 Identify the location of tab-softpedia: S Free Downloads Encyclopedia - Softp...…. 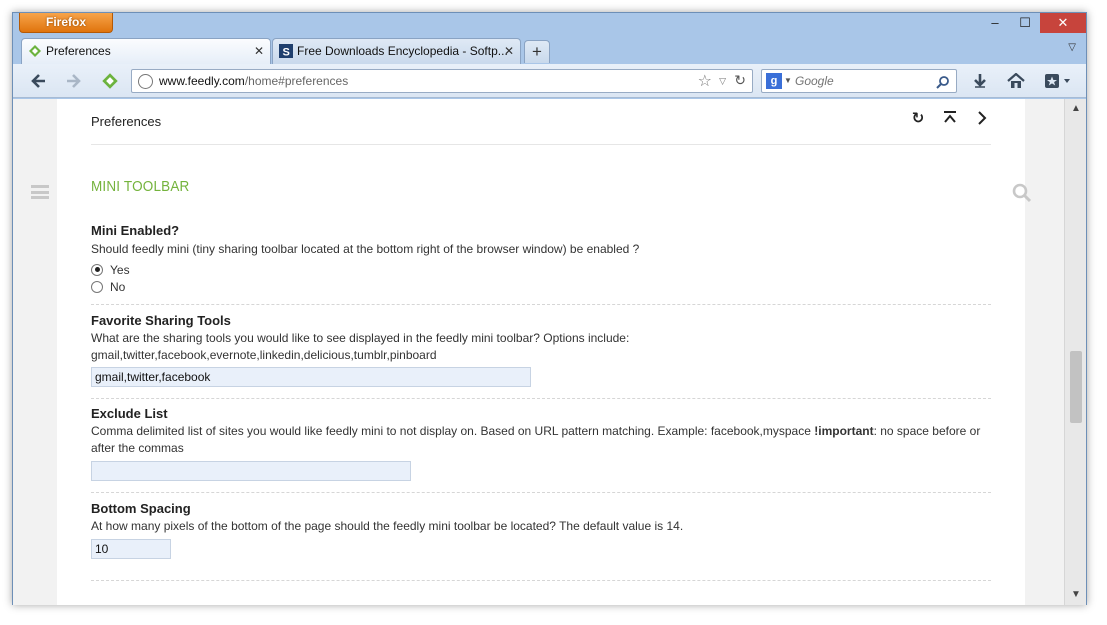
(396, 51).